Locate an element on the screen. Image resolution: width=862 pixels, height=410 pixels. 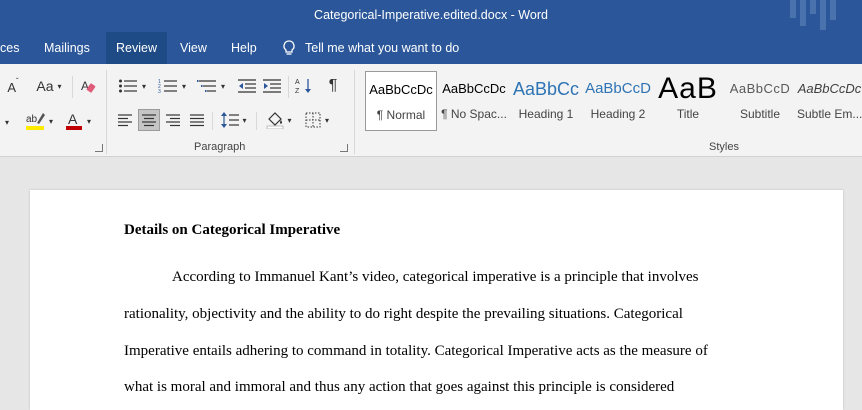
multilevel-list-button: ▾ is located at coordinates (211, 86).